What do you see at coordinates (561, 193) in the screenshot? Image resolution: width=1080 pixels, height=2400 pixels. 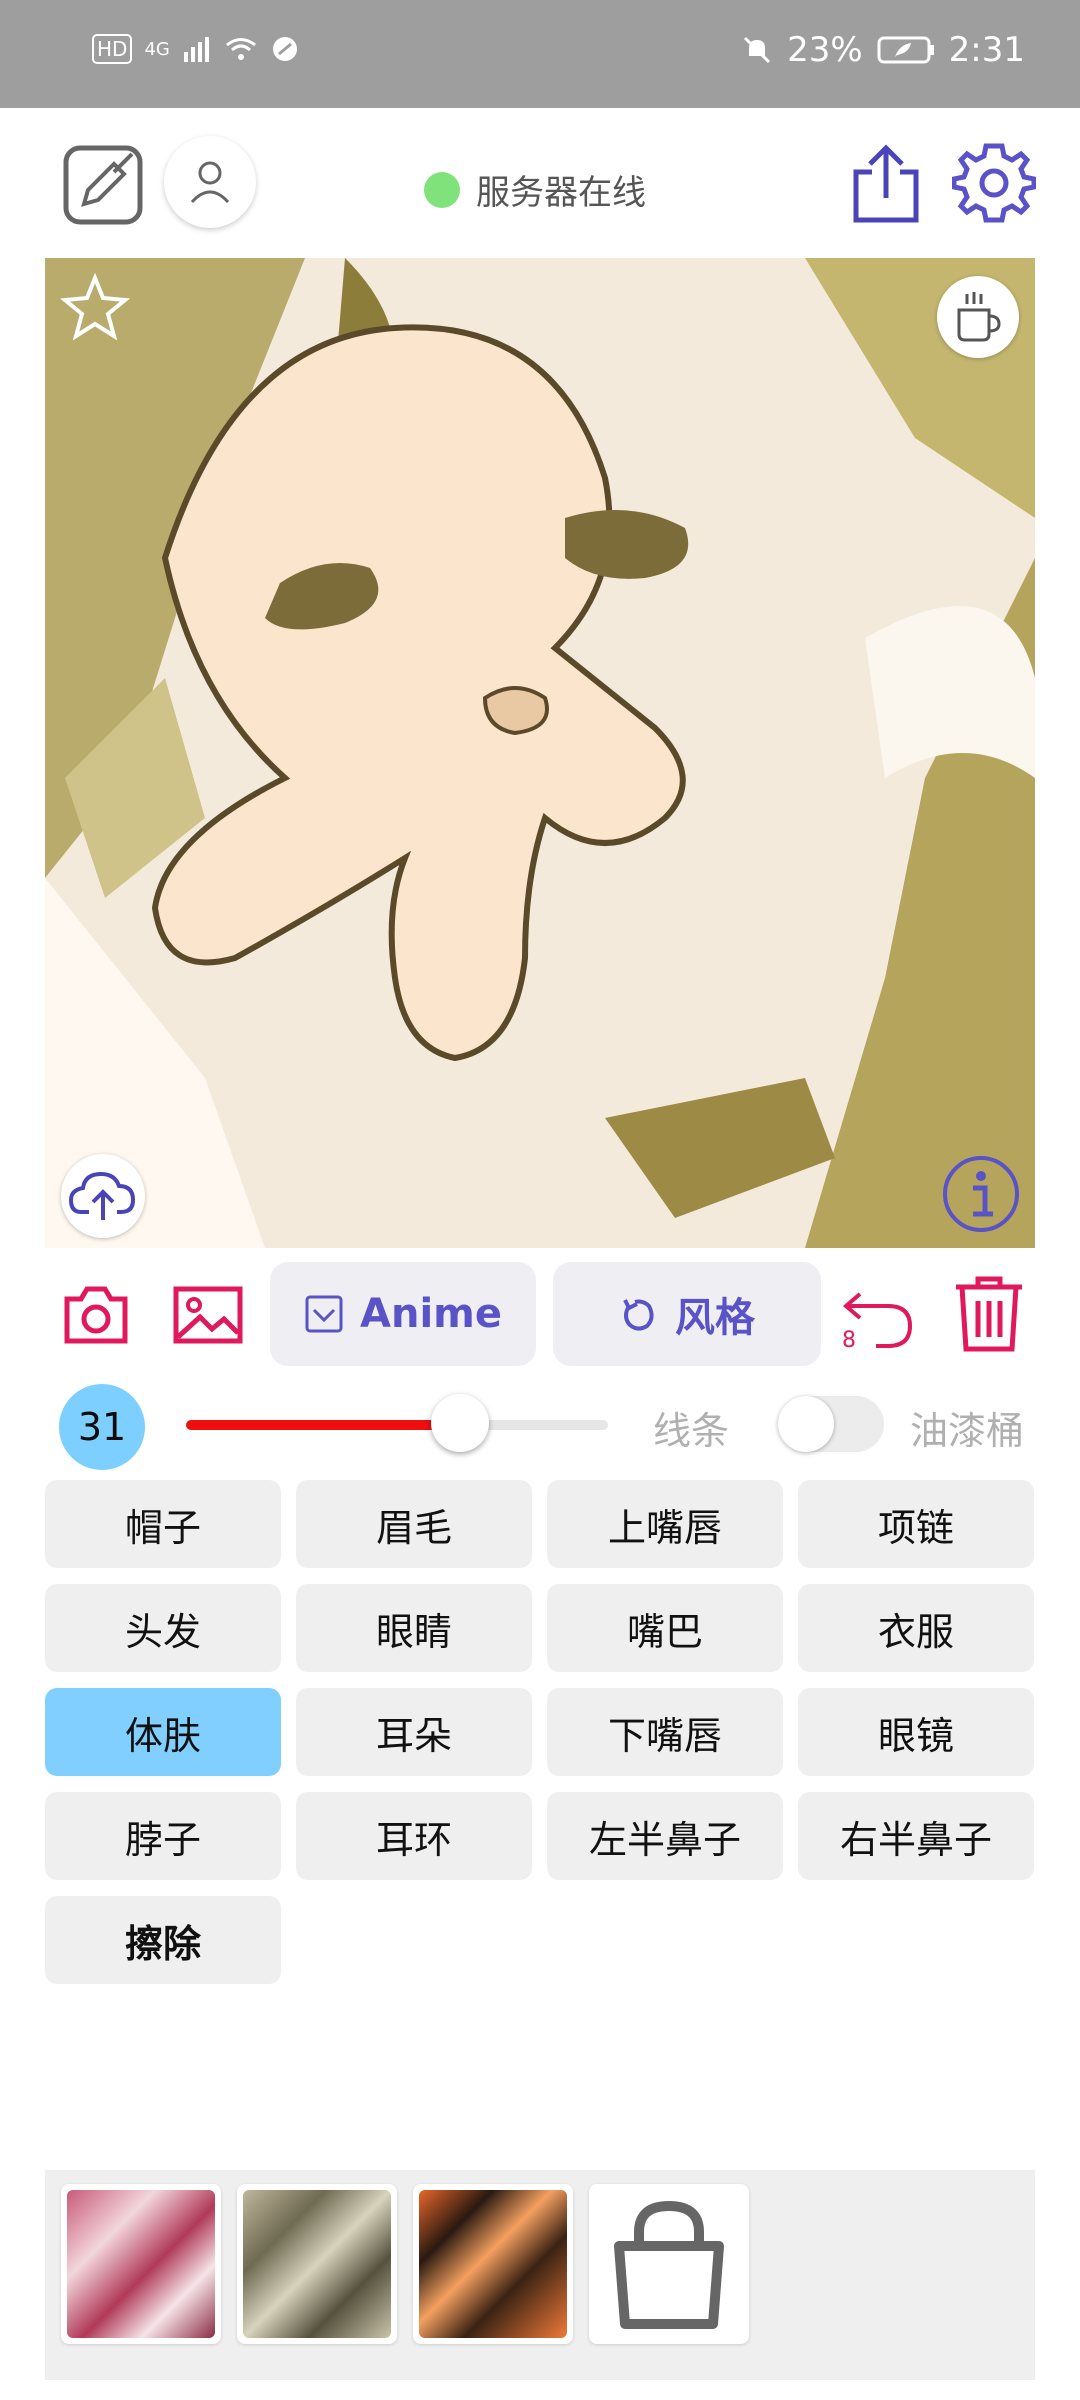 I see `server-status-label: 服务器在线` at bounding box center [561, 193].